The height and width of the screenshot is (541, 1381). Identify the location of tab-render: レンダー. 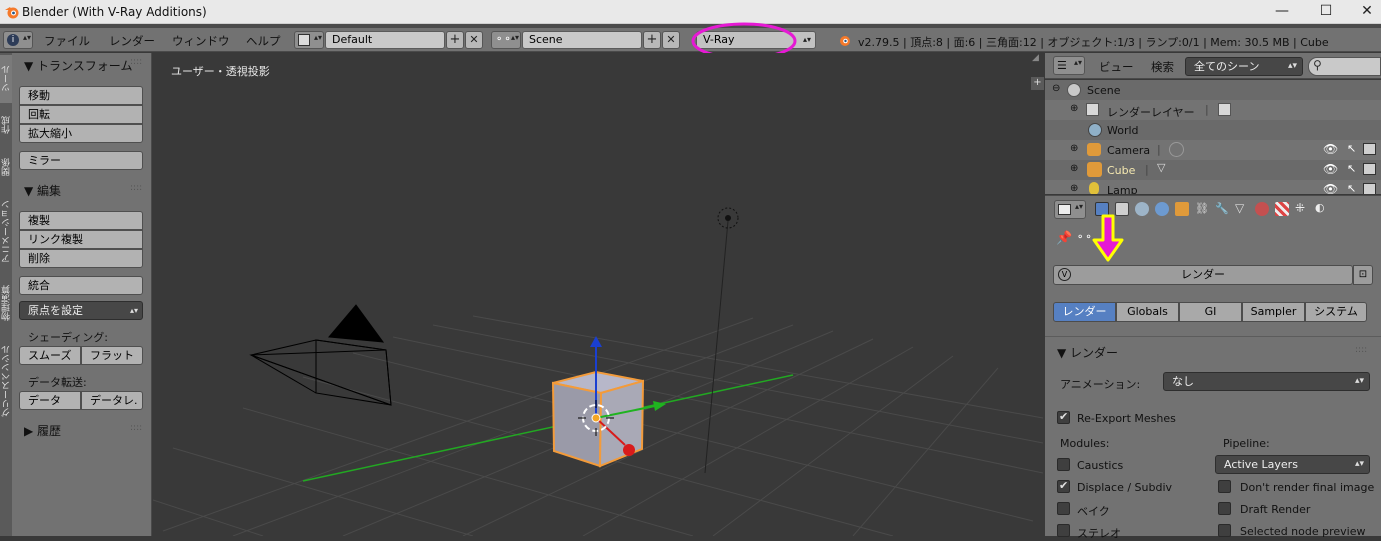
(1084, 312).